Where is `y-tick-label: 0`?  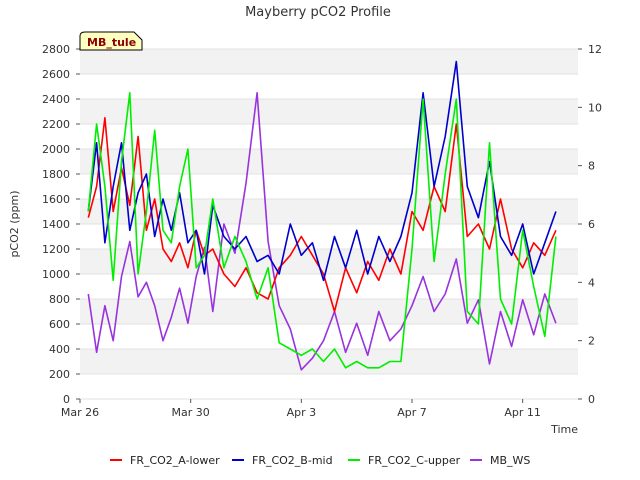 y-tick-label: 0 is located at coordinates (66, 399).